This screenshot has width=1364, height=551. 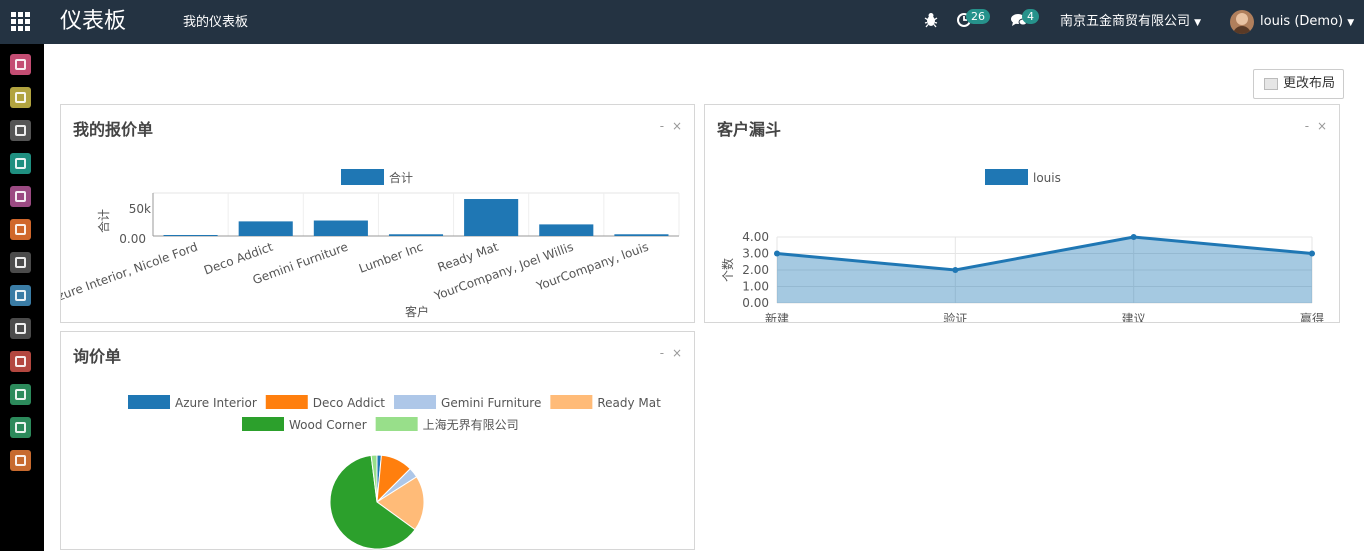 What do you see at coordinates (491, 403) in the screenshot?
I see `legend-label: Gemini Furniture` at bounding box center [491, 403].